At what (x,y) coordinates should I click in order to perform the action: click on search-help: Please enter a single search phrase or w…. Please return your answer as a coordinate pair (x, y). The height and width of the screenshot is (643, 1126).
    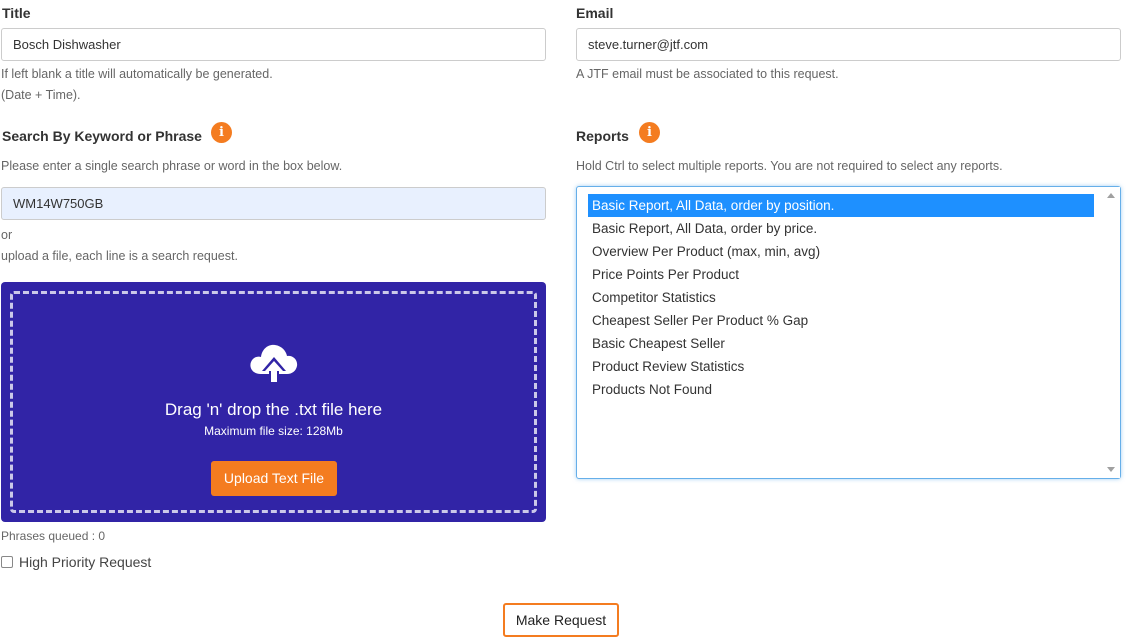
    Looking at the image, I should click on (172, 166).